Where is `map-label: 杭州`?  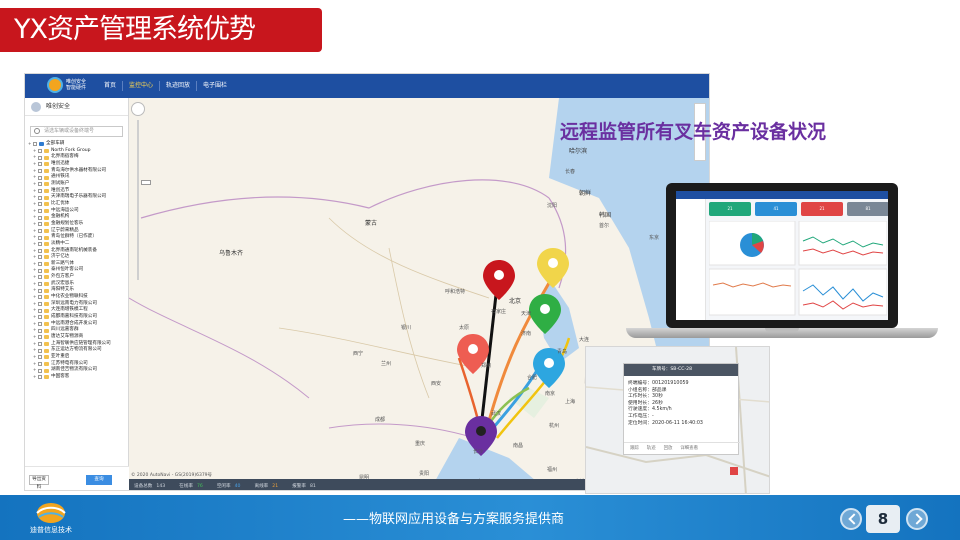
map-label: 杭州 is located at coordinates (554, 426).